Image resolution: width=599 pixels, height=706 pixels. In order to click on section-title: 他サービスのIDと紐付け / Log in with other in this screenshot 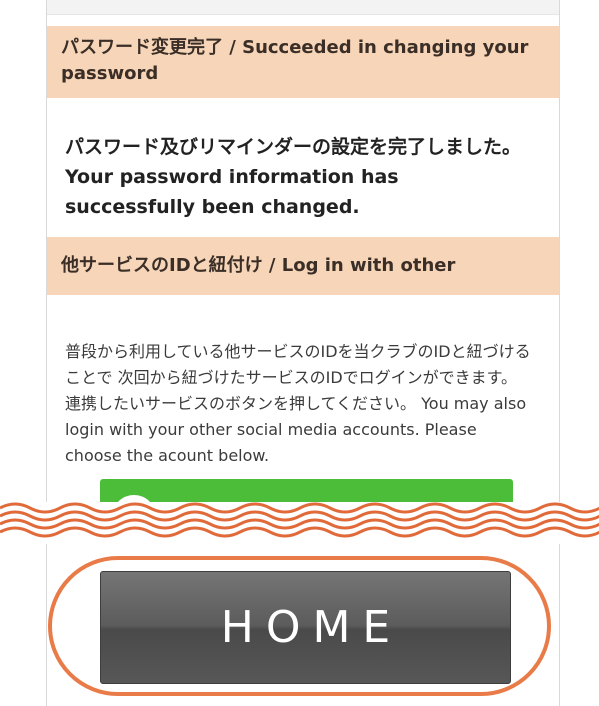, I will do `click(258, 265)`.